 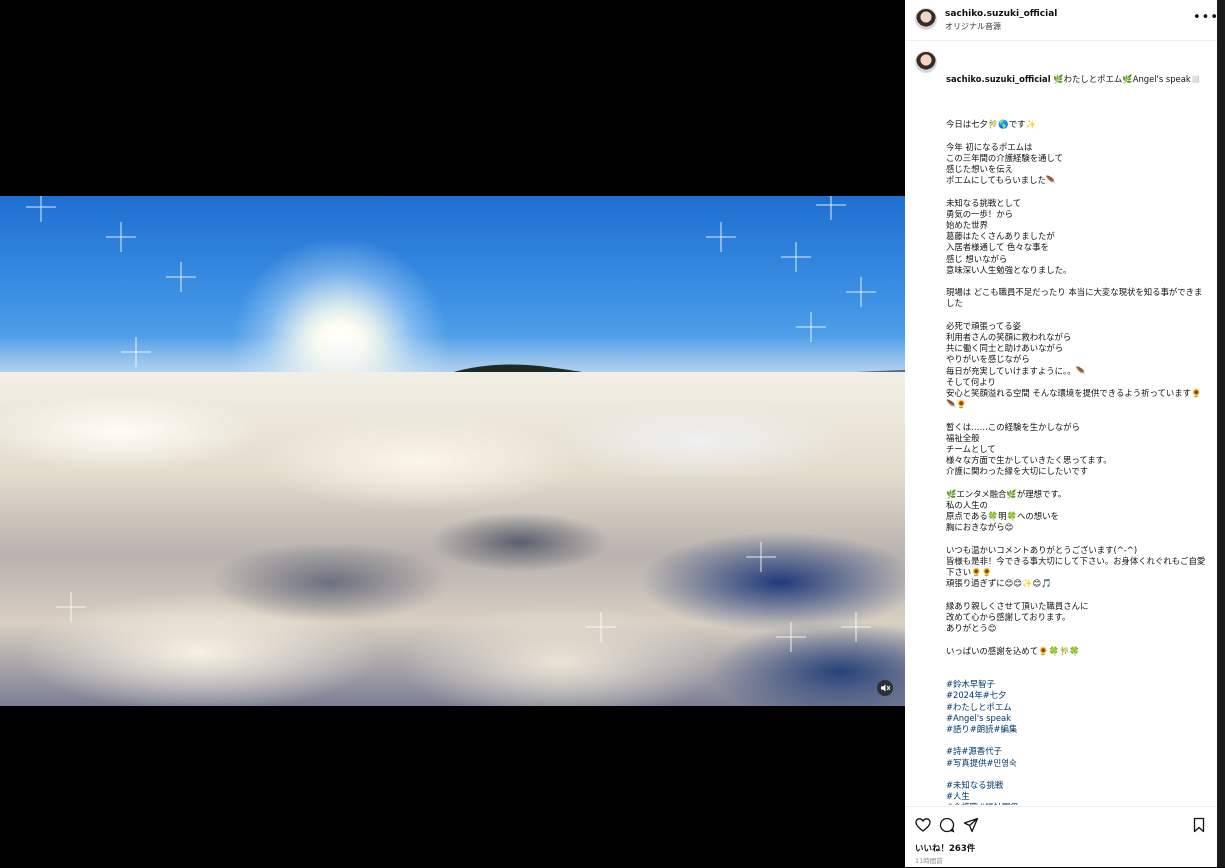 What do you see at coordinates (1061, 837) in the screenshot?
I see `action-bar: いいね！263件 11時間前` at bounding box center [1061, 837].